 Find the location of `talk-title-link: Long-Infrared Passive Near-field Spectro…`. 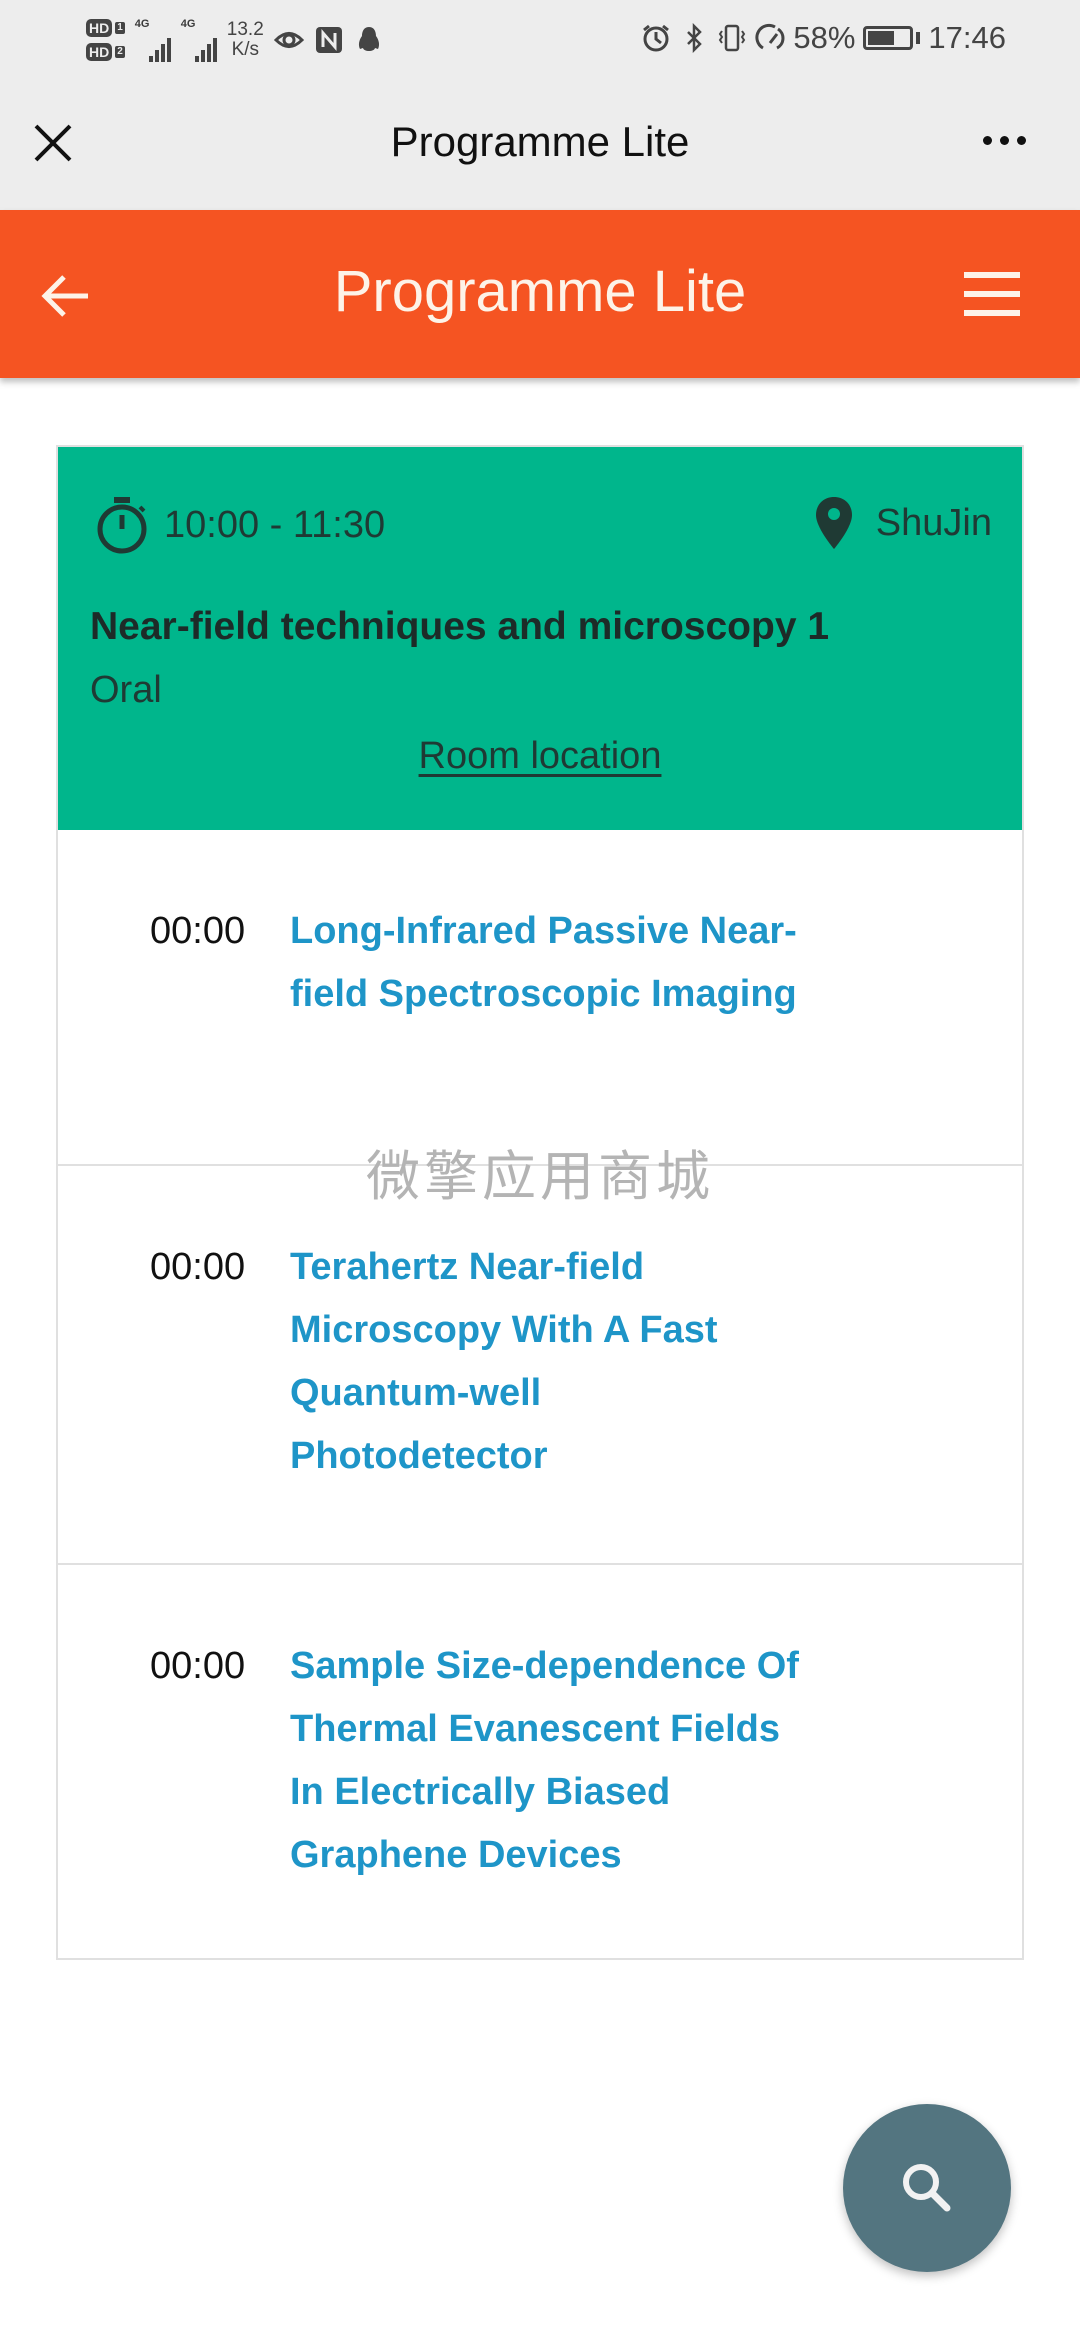

talk-title-link: Long-Infrared Passive Near-field Spectro… is located at coordinates (570, 963).